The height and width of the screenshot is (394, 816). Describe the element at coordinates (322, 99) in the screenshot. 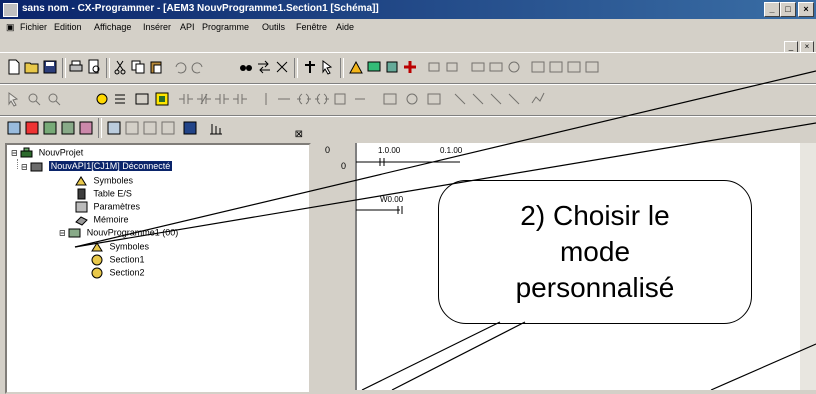

I see `closed-coil-tool-icon` at that location.